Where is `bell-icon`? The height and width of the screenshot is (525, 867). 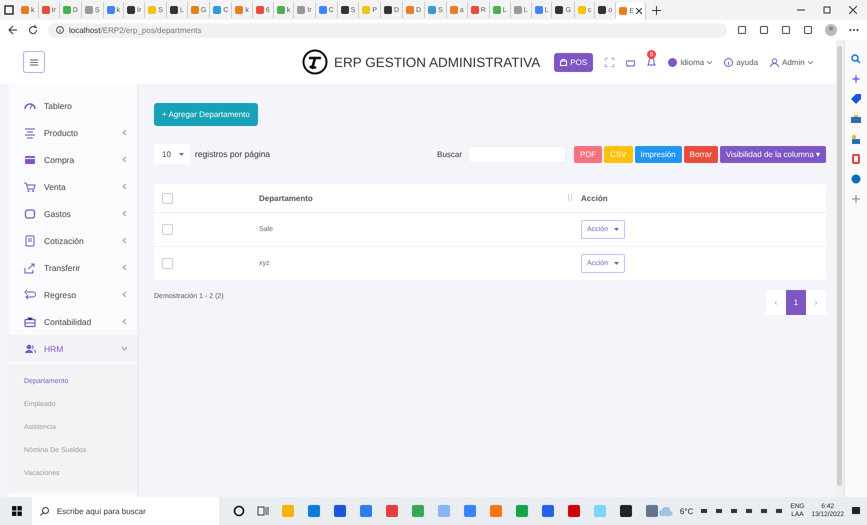
bell-icon is located at coordinates (651, 62).